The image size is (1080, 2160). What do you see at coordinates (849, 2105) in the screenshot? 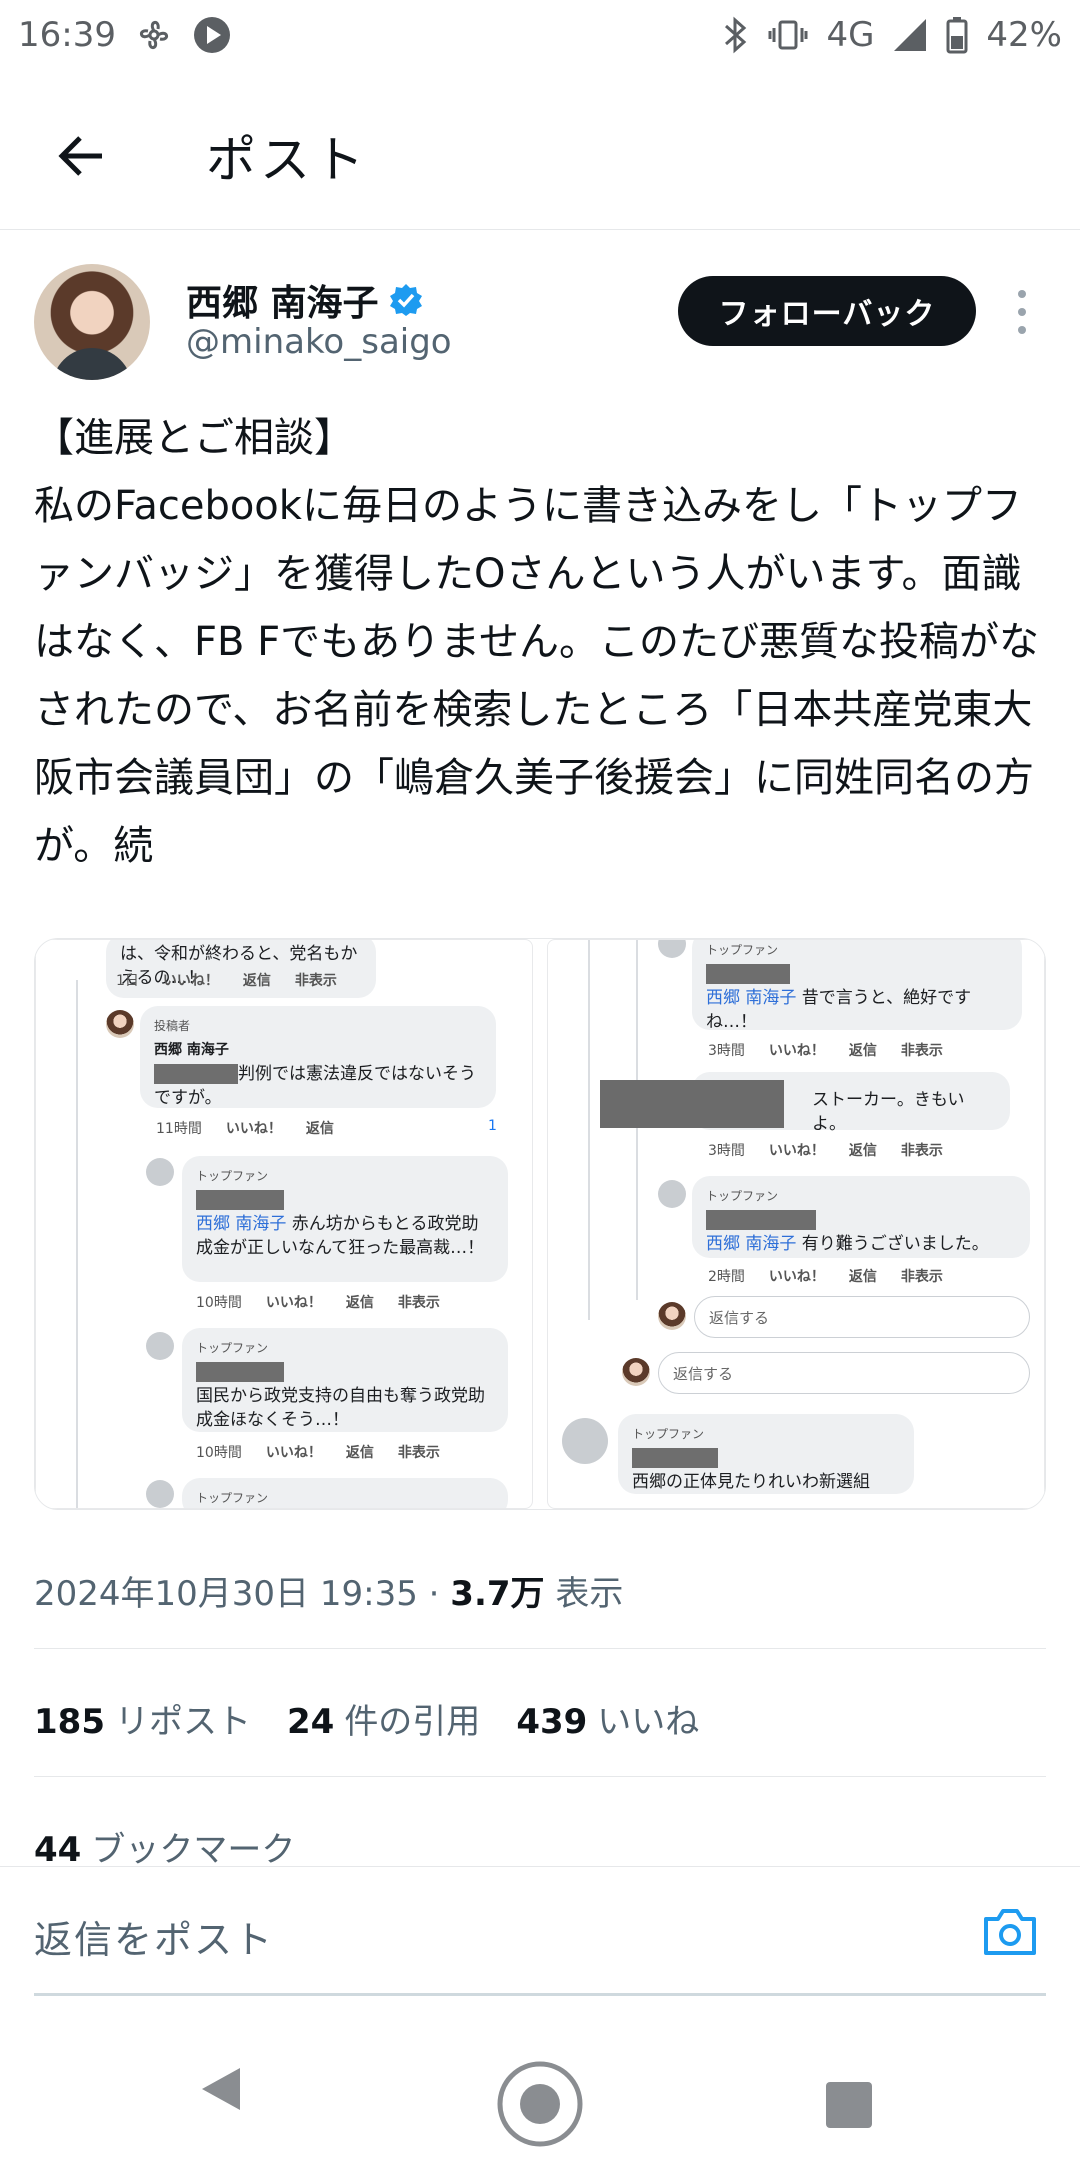
I see `nav-recents-icon` at bounding box center [849, 2105].